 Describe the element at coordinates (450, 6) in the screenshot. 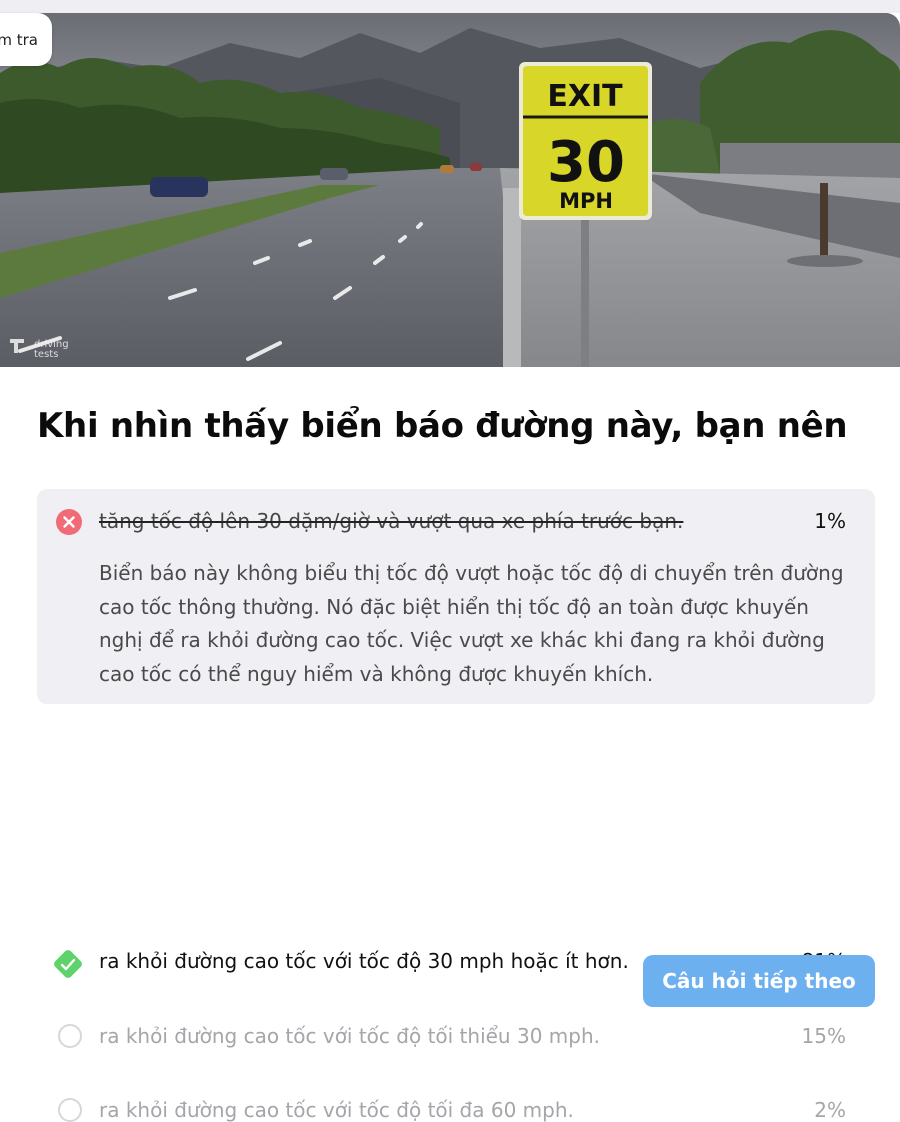

I see `top-strip` at that location.